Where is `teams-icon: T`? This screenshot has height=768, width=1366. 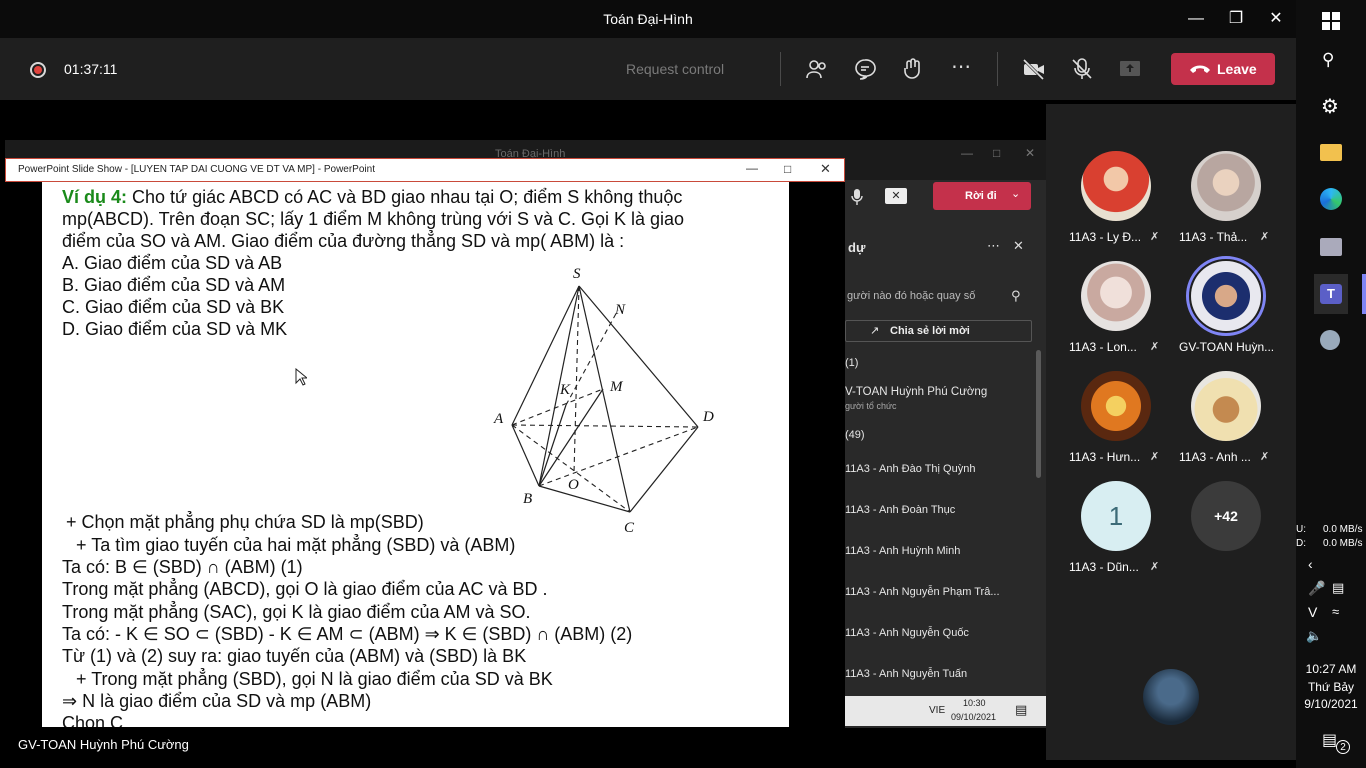
teams-icon: T is located at coordinates (1331, 294).